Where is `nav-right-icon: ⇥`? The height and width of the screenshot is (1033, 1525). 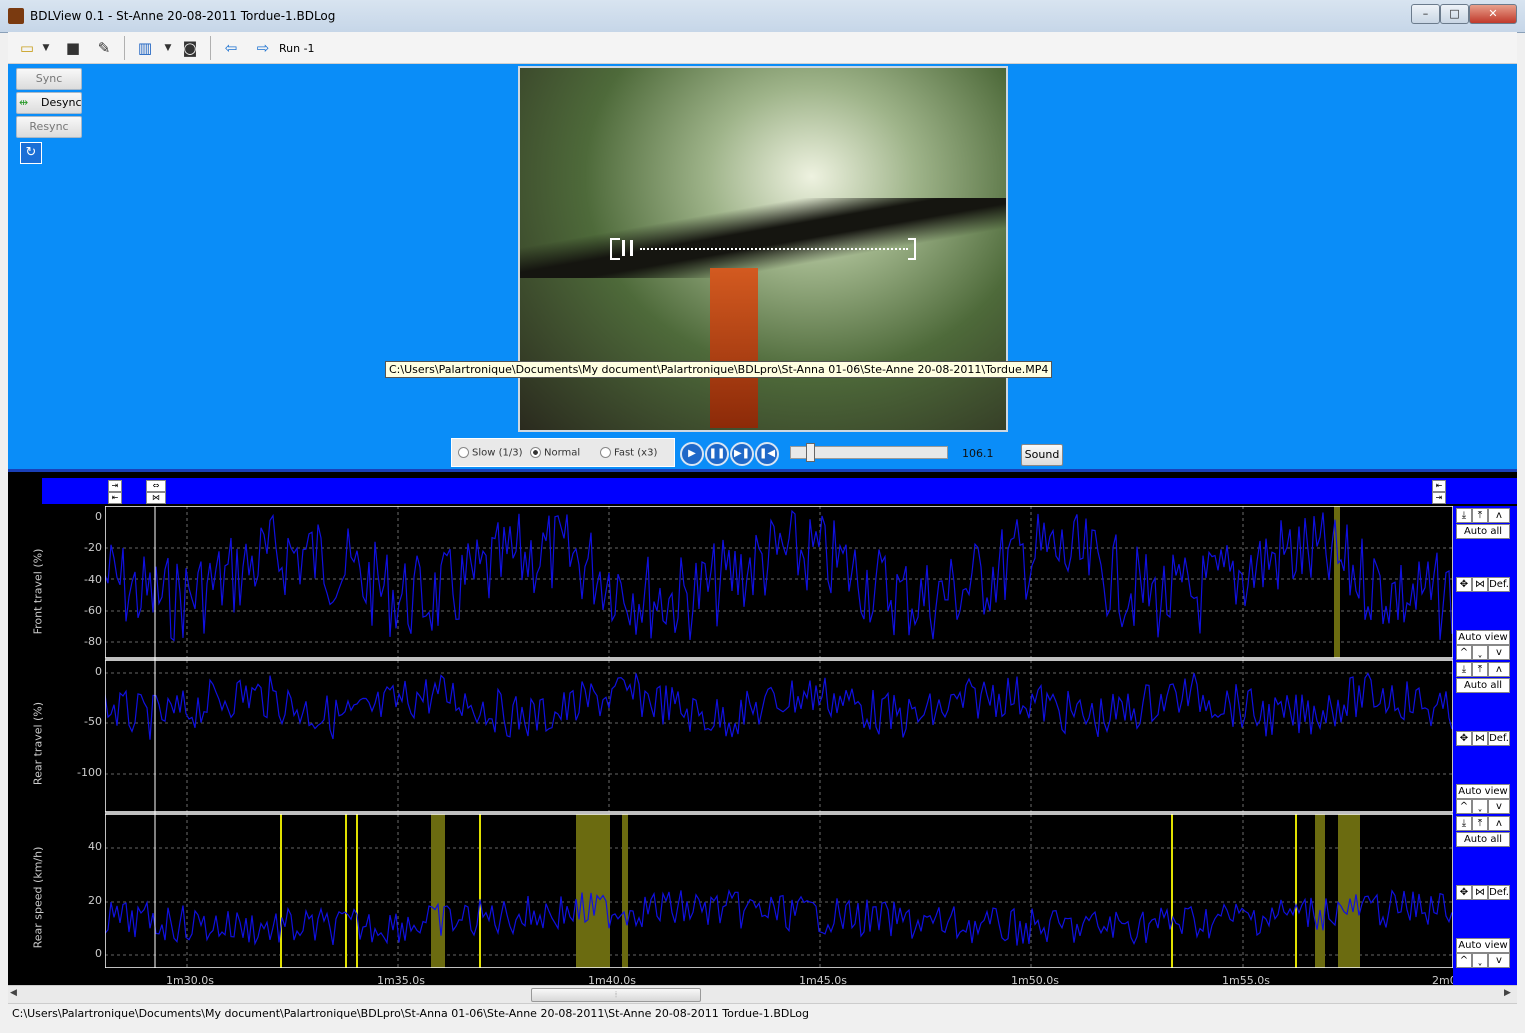 nav-right-icon: ⇥ is located at coordinates (115, 486).